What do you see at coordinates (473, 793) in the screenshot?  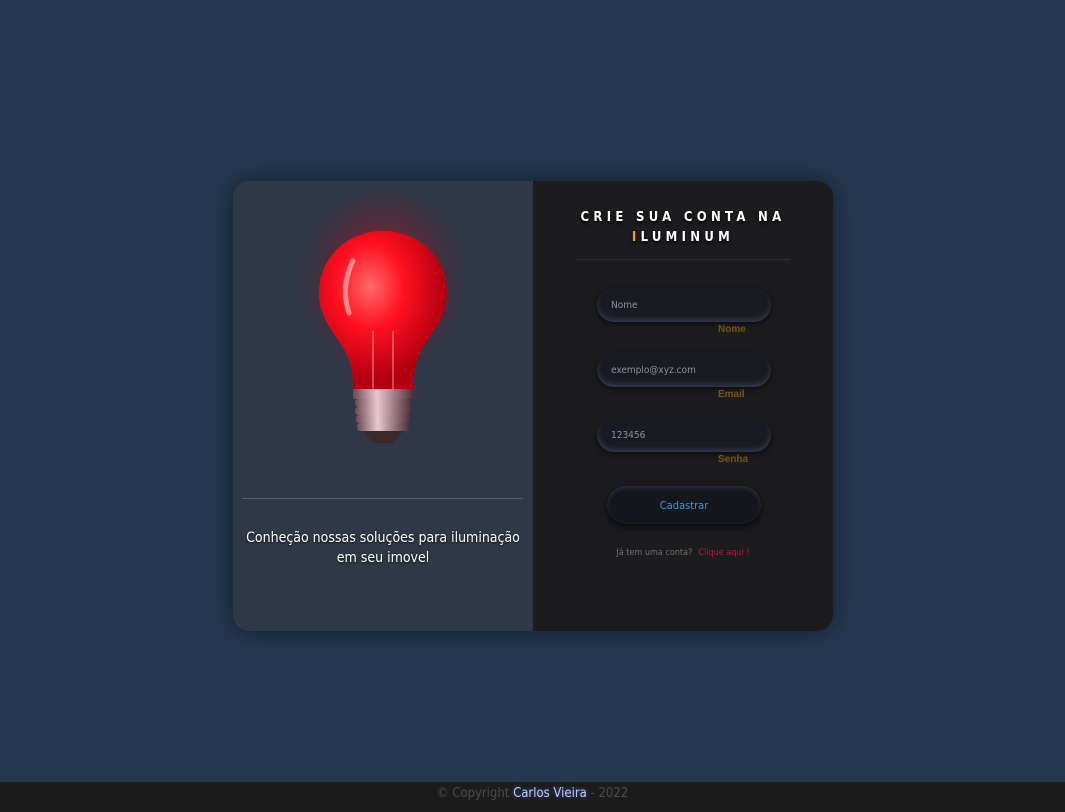 I see `footer-copyright: © Copyright` at bounding box center [473, 793].